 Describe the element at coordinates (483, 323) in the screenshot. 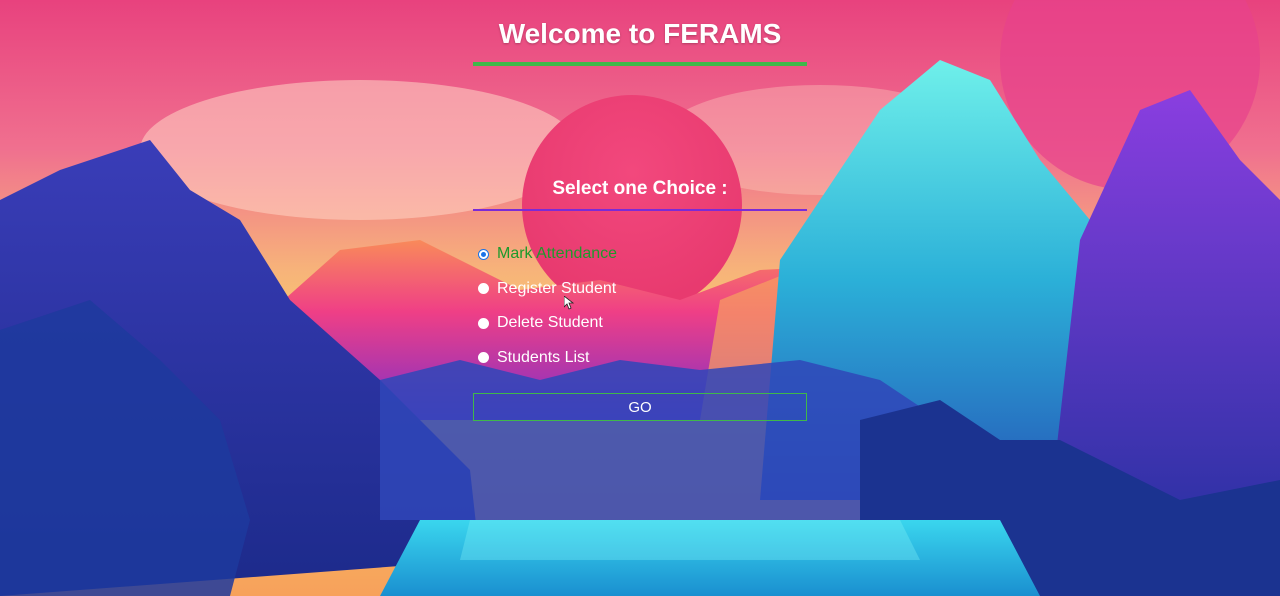

I see `radio-delete-student` at that location.